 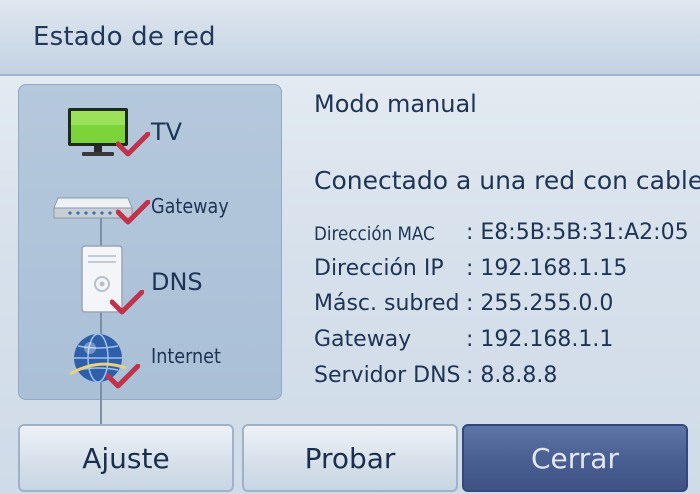 I want to click on node-gateway: Gateway, so click(x=150, y=200).